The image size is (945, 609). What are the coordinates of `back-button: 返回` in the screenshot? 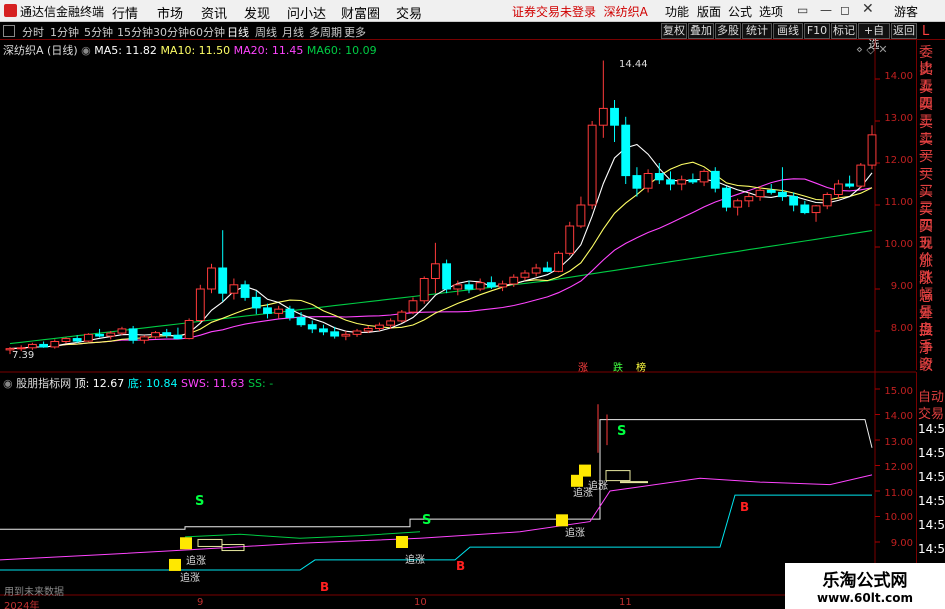 It's located at (904, 31).